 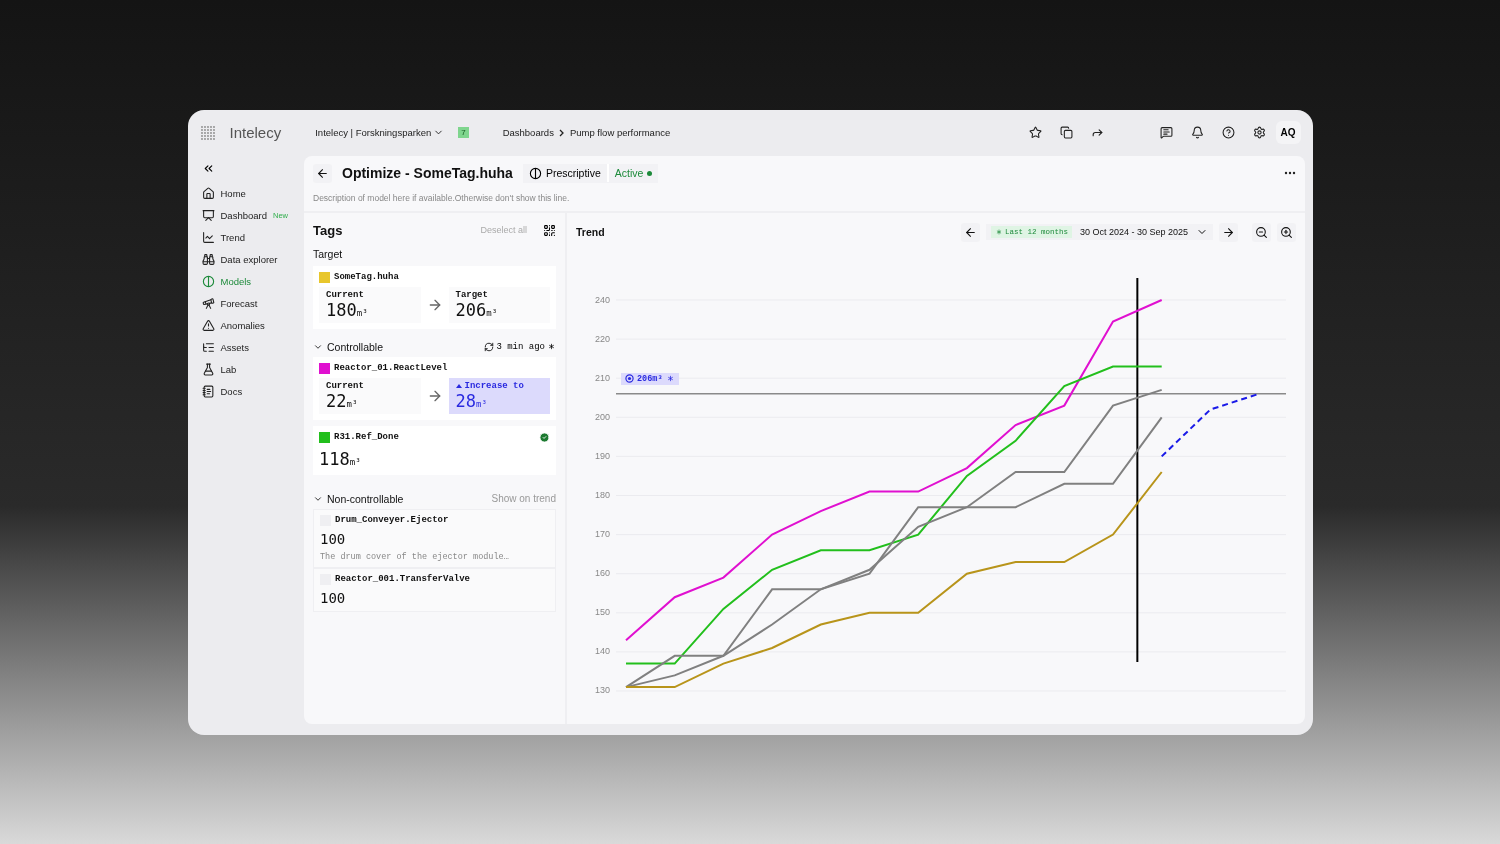 What do you see at coordinates (590, 232) in the screenshot?
I see `trend-heading: Trend` at bounding box center [590, 232].